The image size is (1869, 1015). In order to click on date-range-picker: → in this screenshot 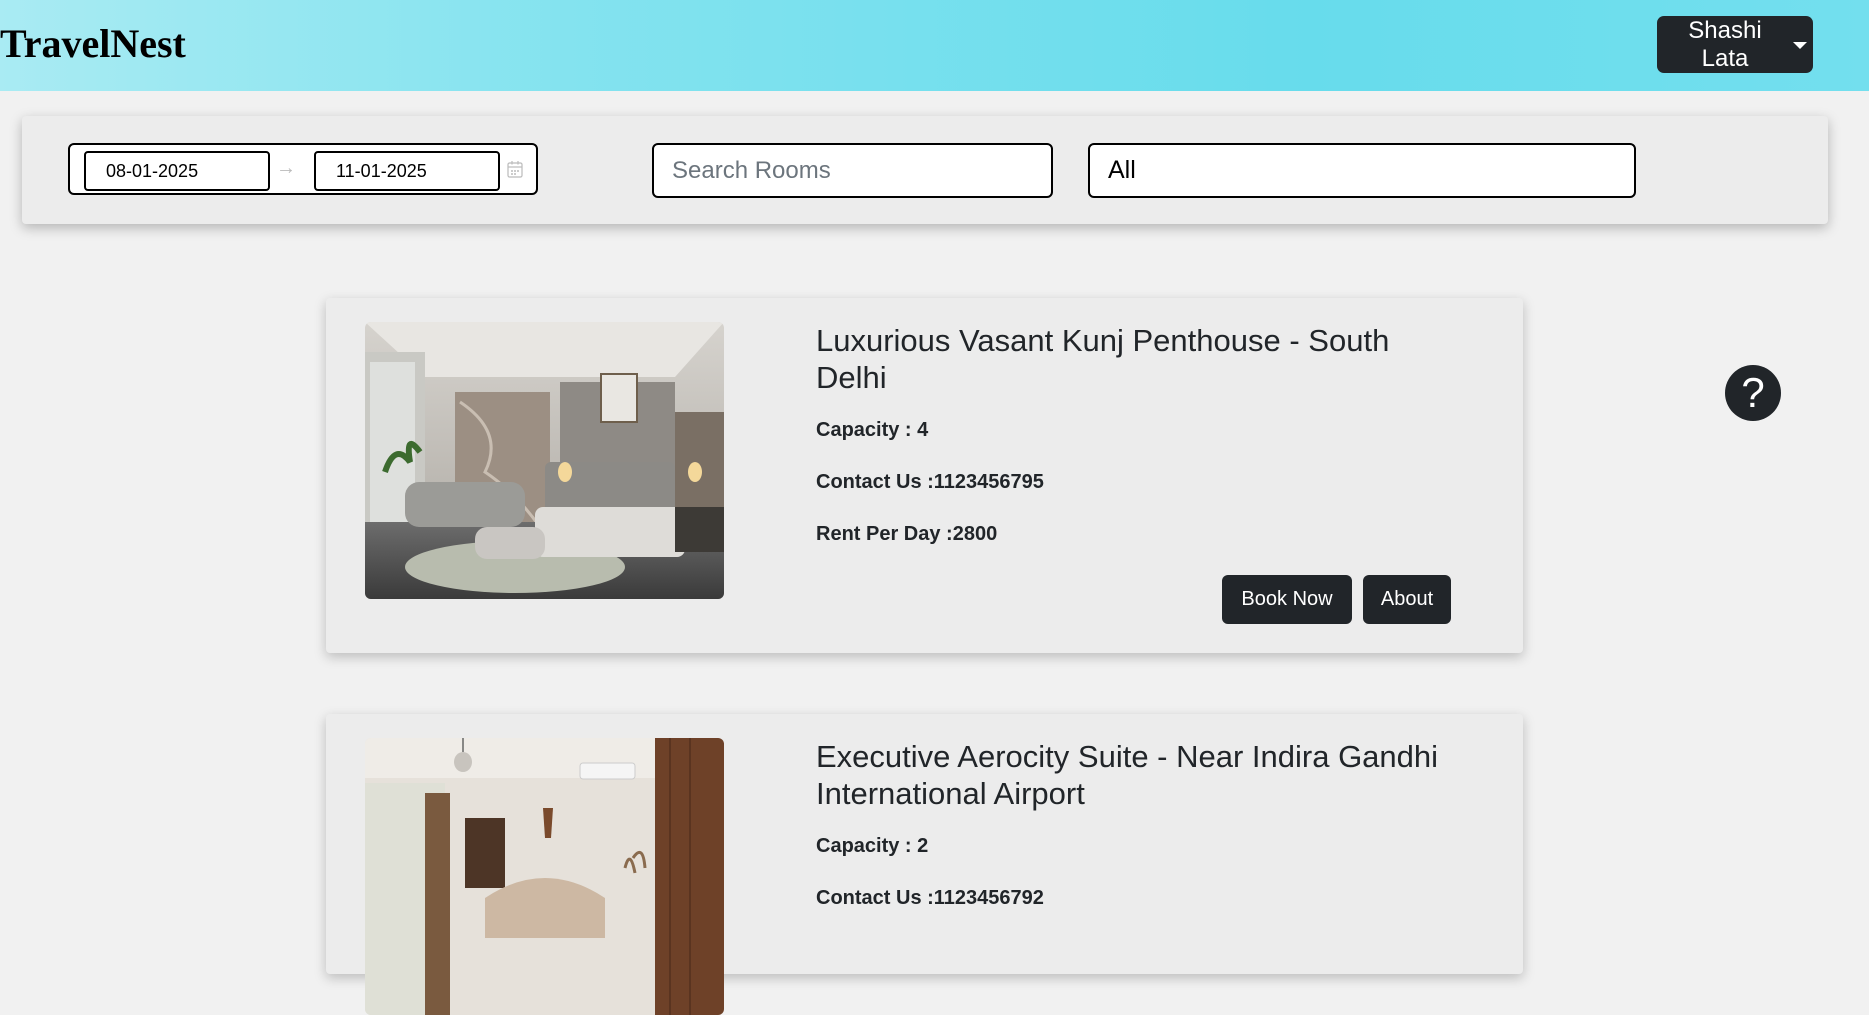, I will do `click(303, 169)`.